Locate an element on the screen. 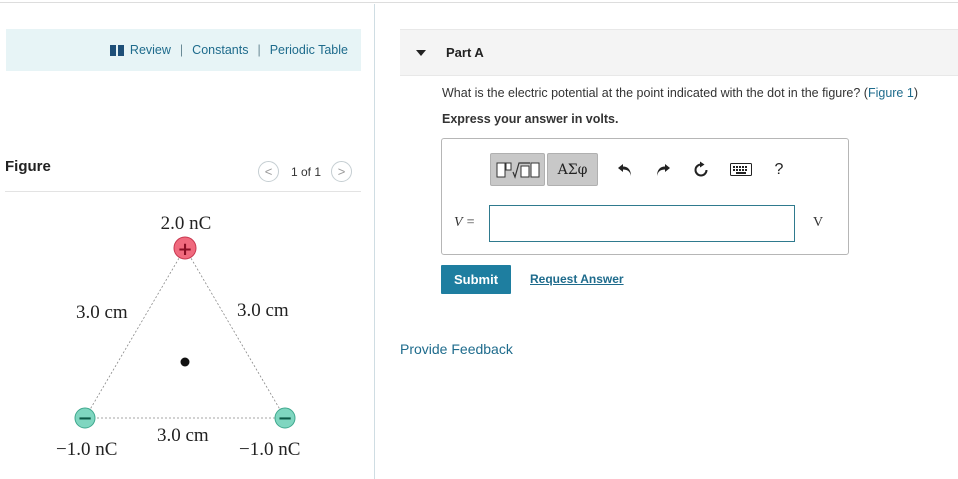 The image size is (958, 479). answer-input is located at coordinates (642, 223).